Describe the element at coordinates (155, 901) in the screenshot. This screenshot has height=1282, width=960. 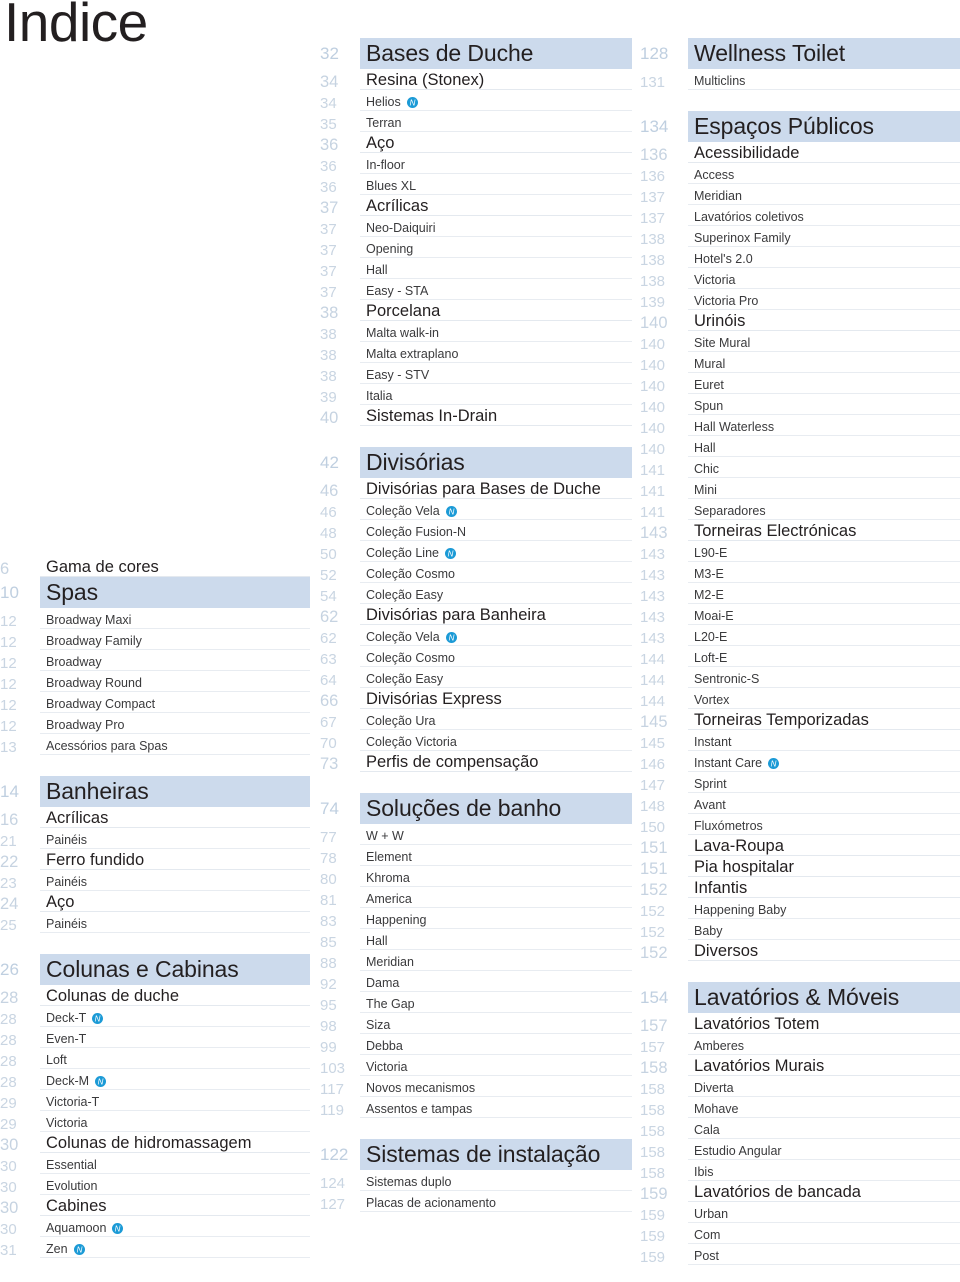
I see `subsection-entry-aco: 24 Aço` at that location.